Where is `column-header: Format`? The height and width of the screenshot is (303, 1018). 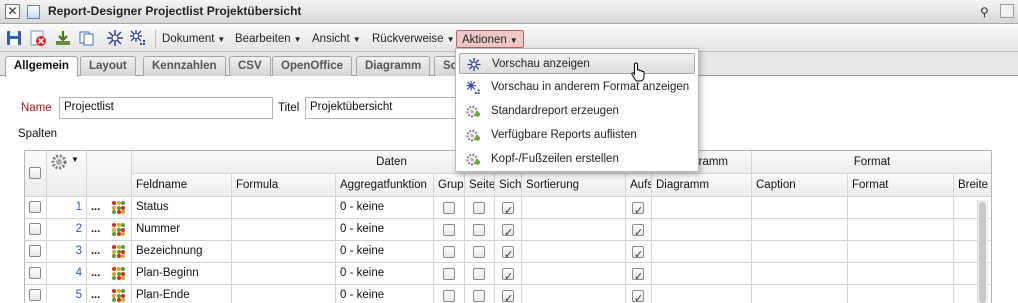
column-header: Format is located at coordinates (901, 185).